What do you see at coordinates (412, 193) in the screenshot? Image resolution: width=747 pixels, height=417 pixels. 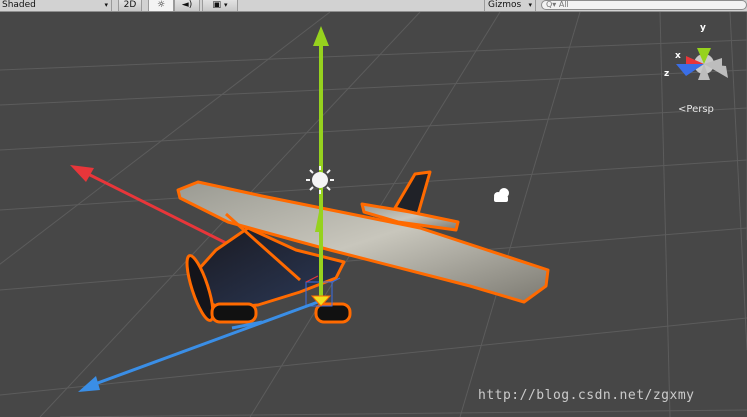 I see `airplane-tail-fin` at bounding box center [412, 193].